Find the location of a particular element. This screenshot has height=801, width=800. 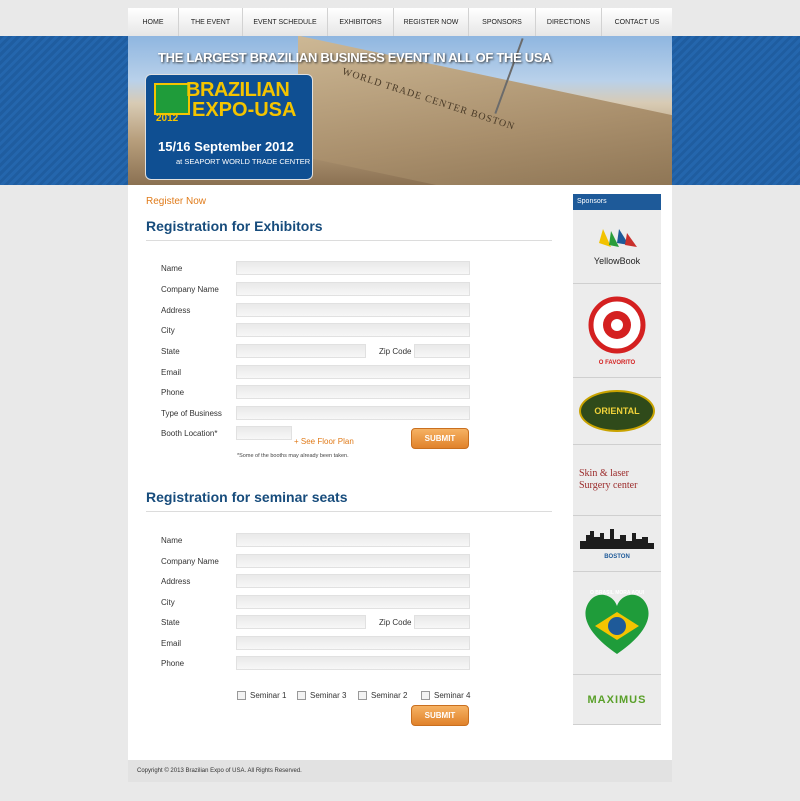

ex-name-label: Name is located at coordinates (172, 268).